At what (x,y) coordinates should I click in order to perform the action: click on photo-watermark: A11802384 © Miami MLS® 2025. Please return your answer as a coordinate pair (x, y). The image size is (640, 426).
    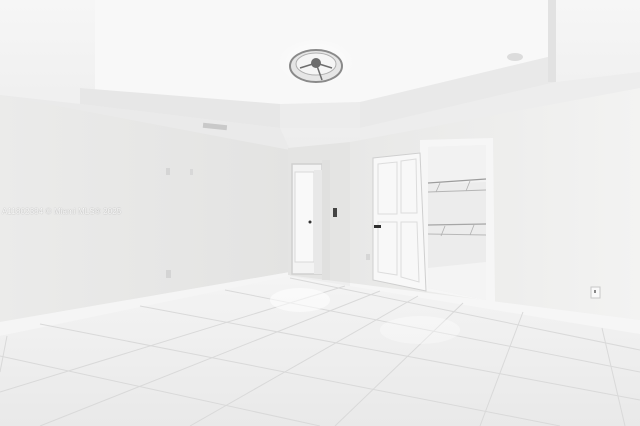
    Looking at the image, I should click on (62, 211).